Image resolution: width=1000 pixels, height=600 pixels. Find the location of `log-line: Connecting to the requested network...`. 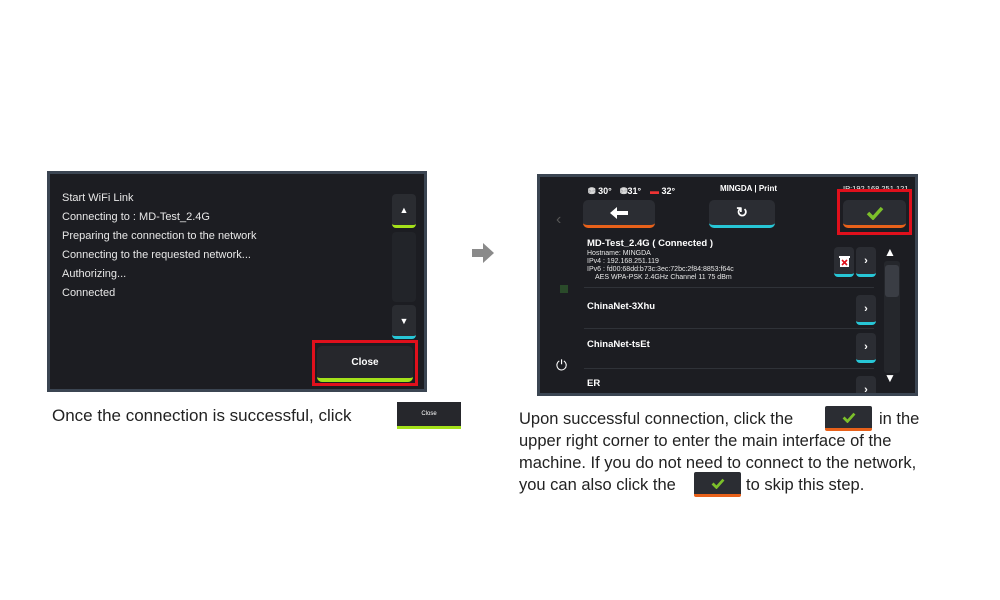

log-line: Connecting to the requested network... is located at coordinates (156, 255).